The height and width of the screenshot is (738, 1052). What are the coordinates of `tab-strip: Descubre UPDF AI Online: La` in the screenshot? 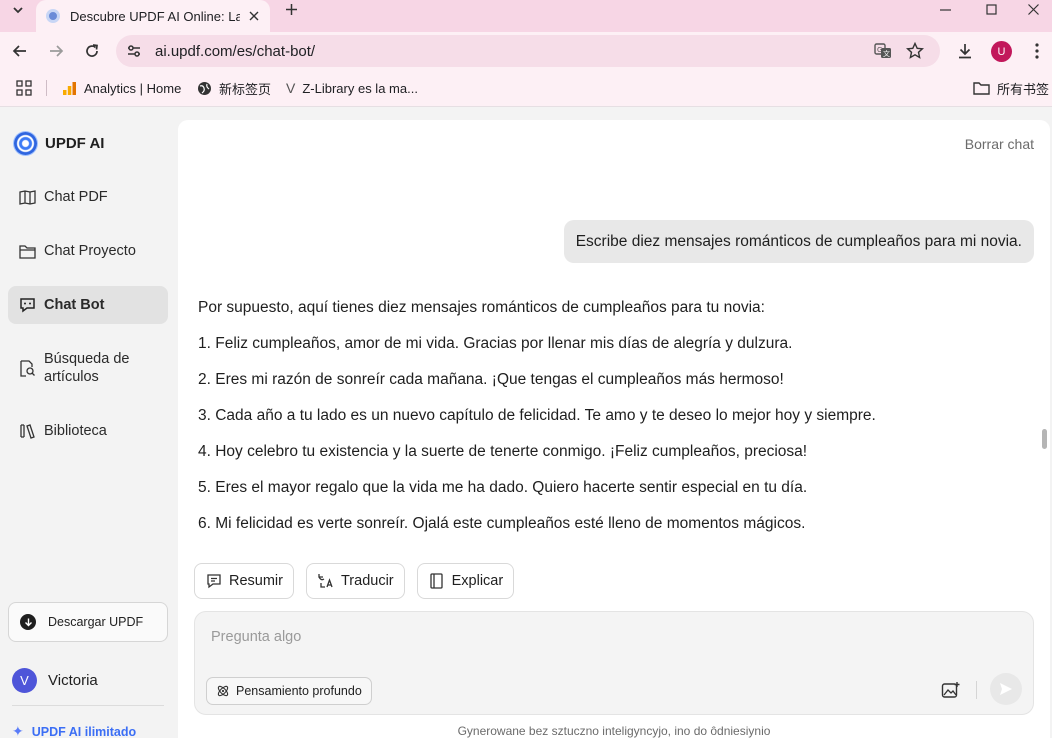 It's located at (526, 16).